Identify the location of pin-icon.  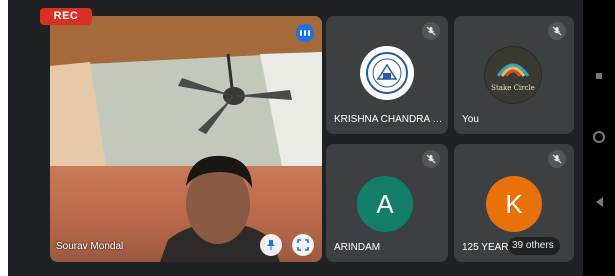
(271, 245).